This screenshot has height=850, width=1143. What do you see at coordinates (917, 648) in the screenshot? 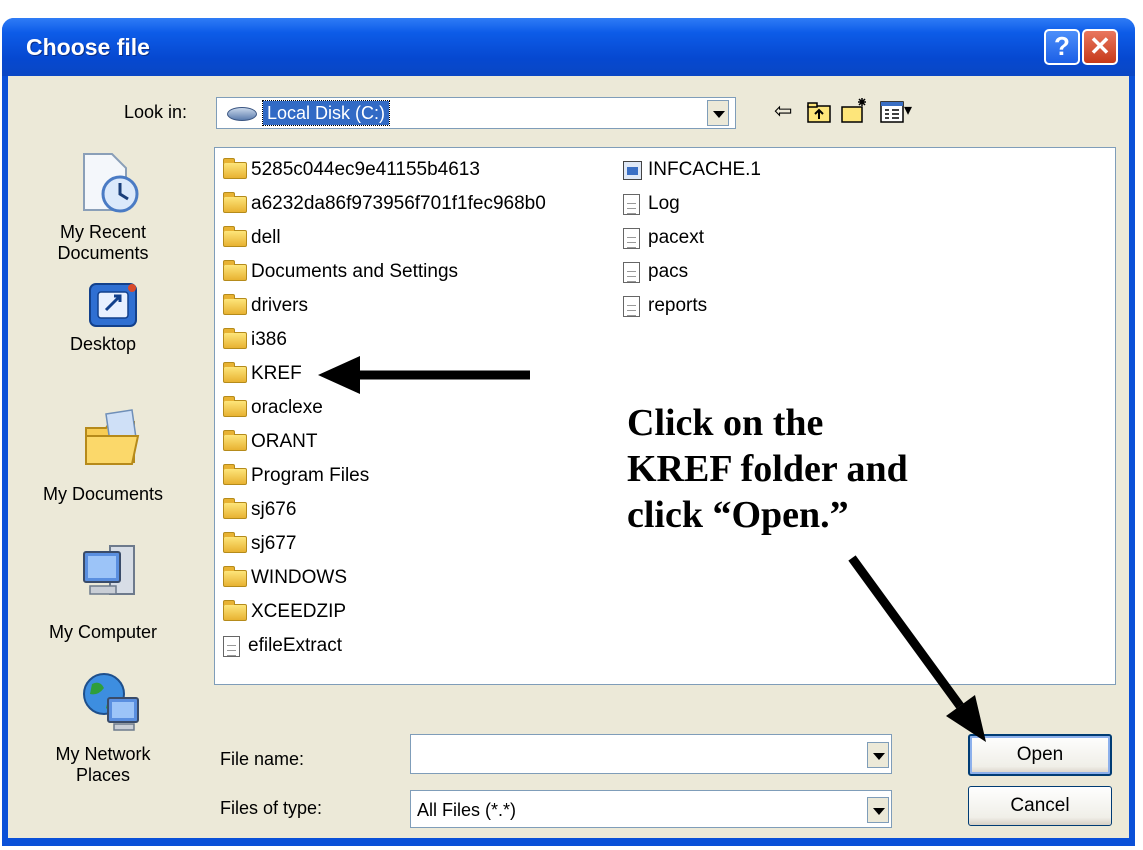
I see `arrow-to-open` at bounding box center [917, 648].